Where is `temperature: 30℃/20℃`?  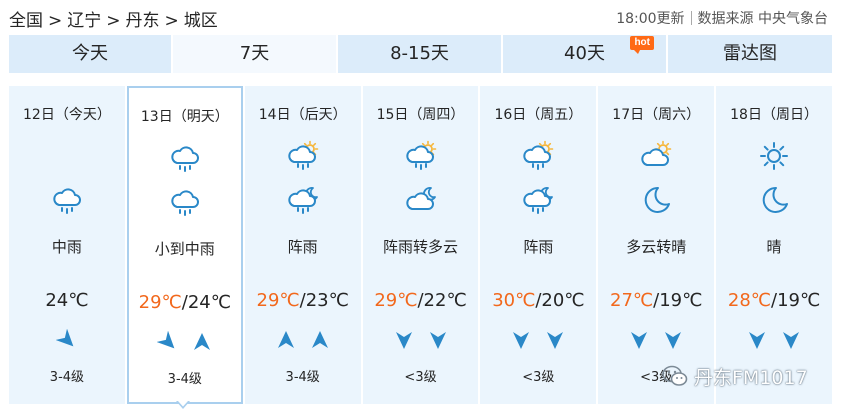 temperature: 30℃/20℃ is located at coordinates (538, 300).